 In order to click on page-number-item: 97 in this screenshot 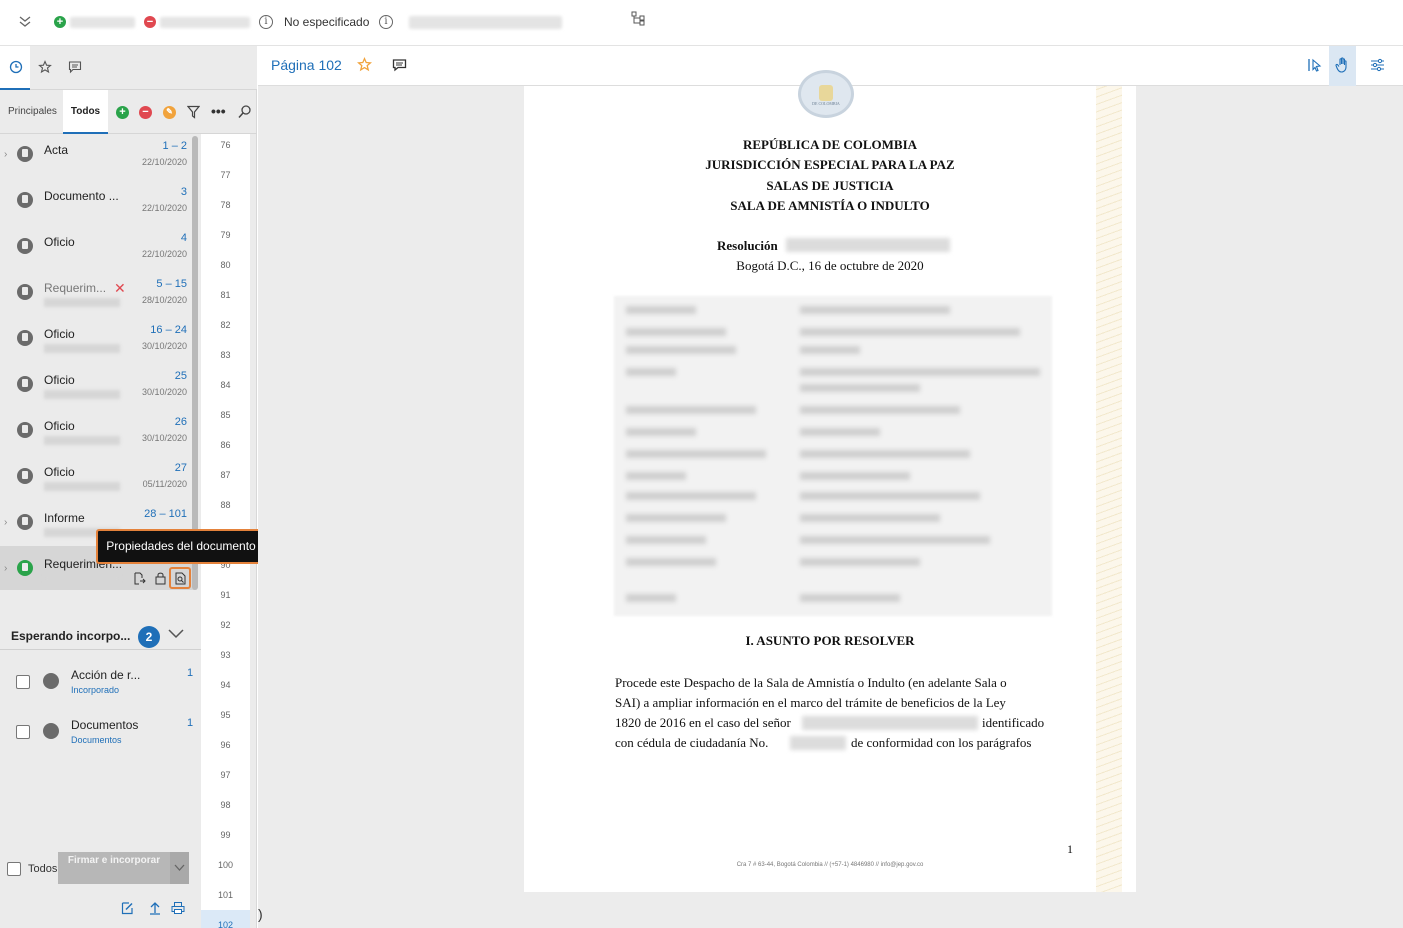, I will do `click(225, 775)`.